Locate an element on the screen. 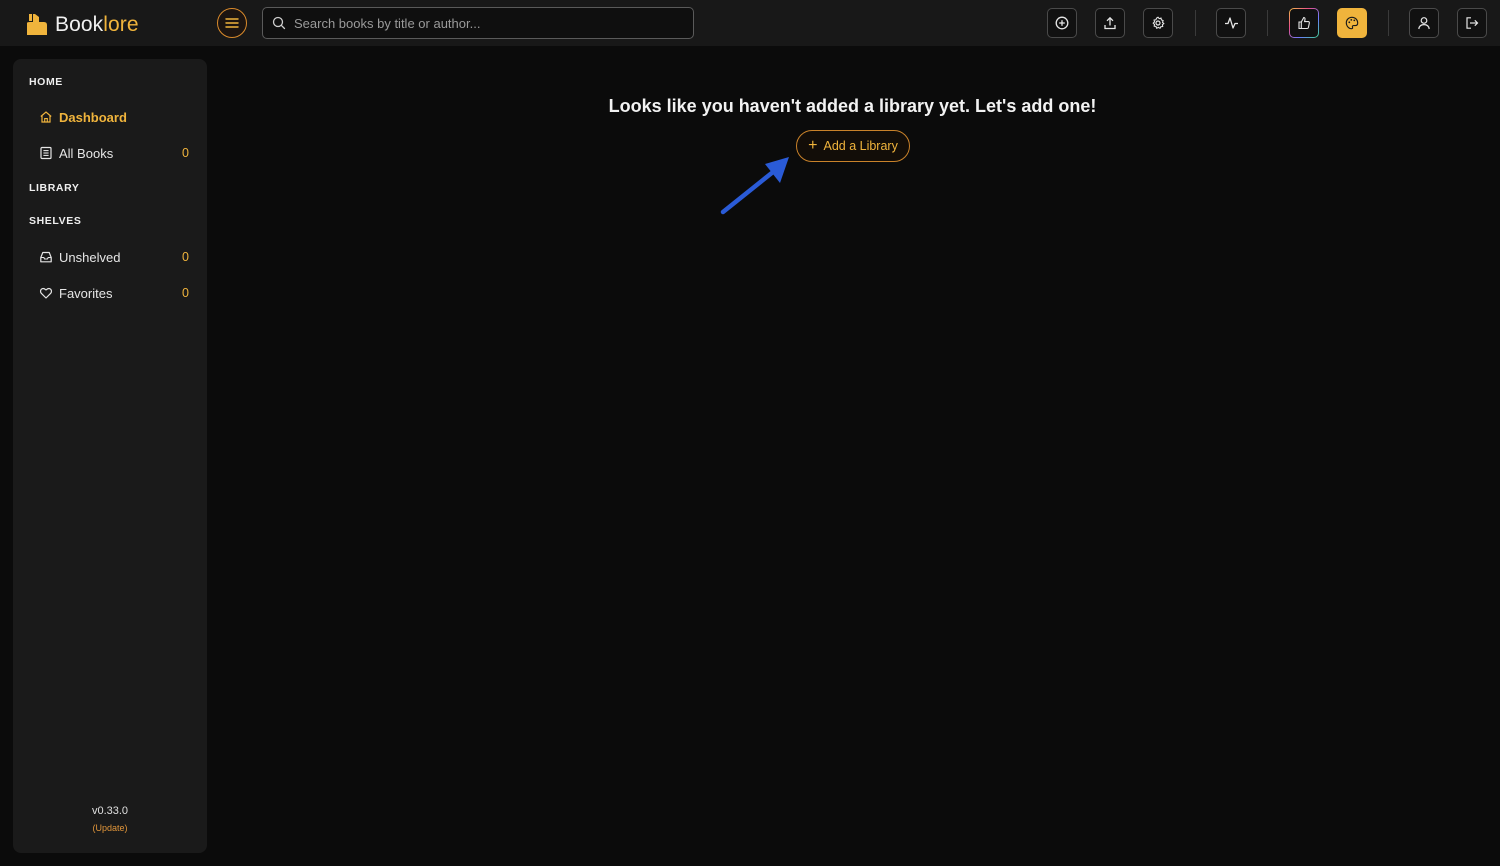  theme-button is located at coordinates (1352, 23).